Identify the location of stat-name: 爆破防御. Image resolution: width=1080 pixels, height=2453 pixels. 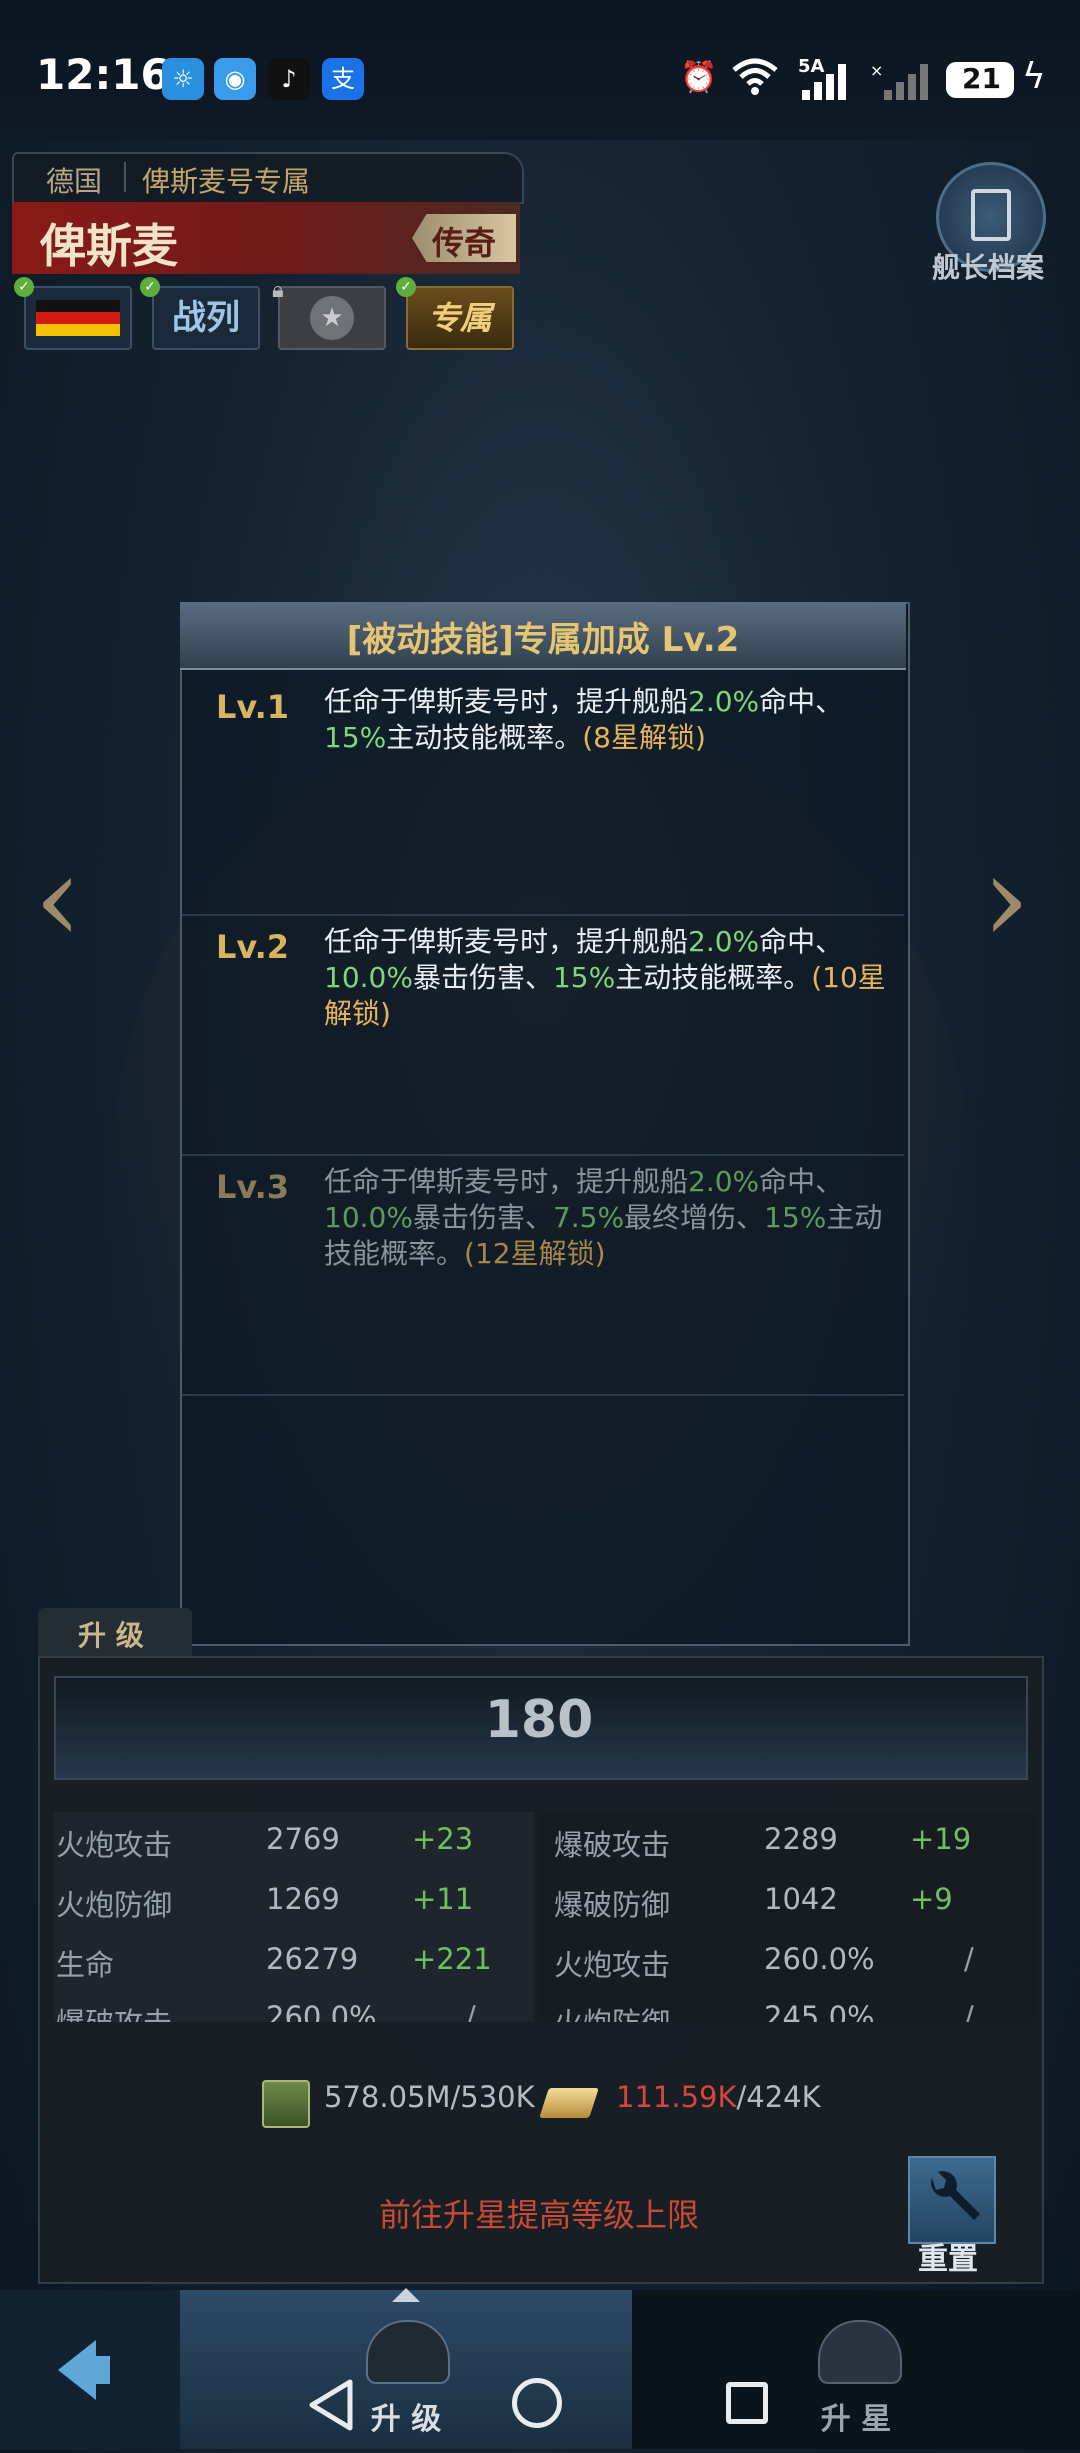
(612, 1905).